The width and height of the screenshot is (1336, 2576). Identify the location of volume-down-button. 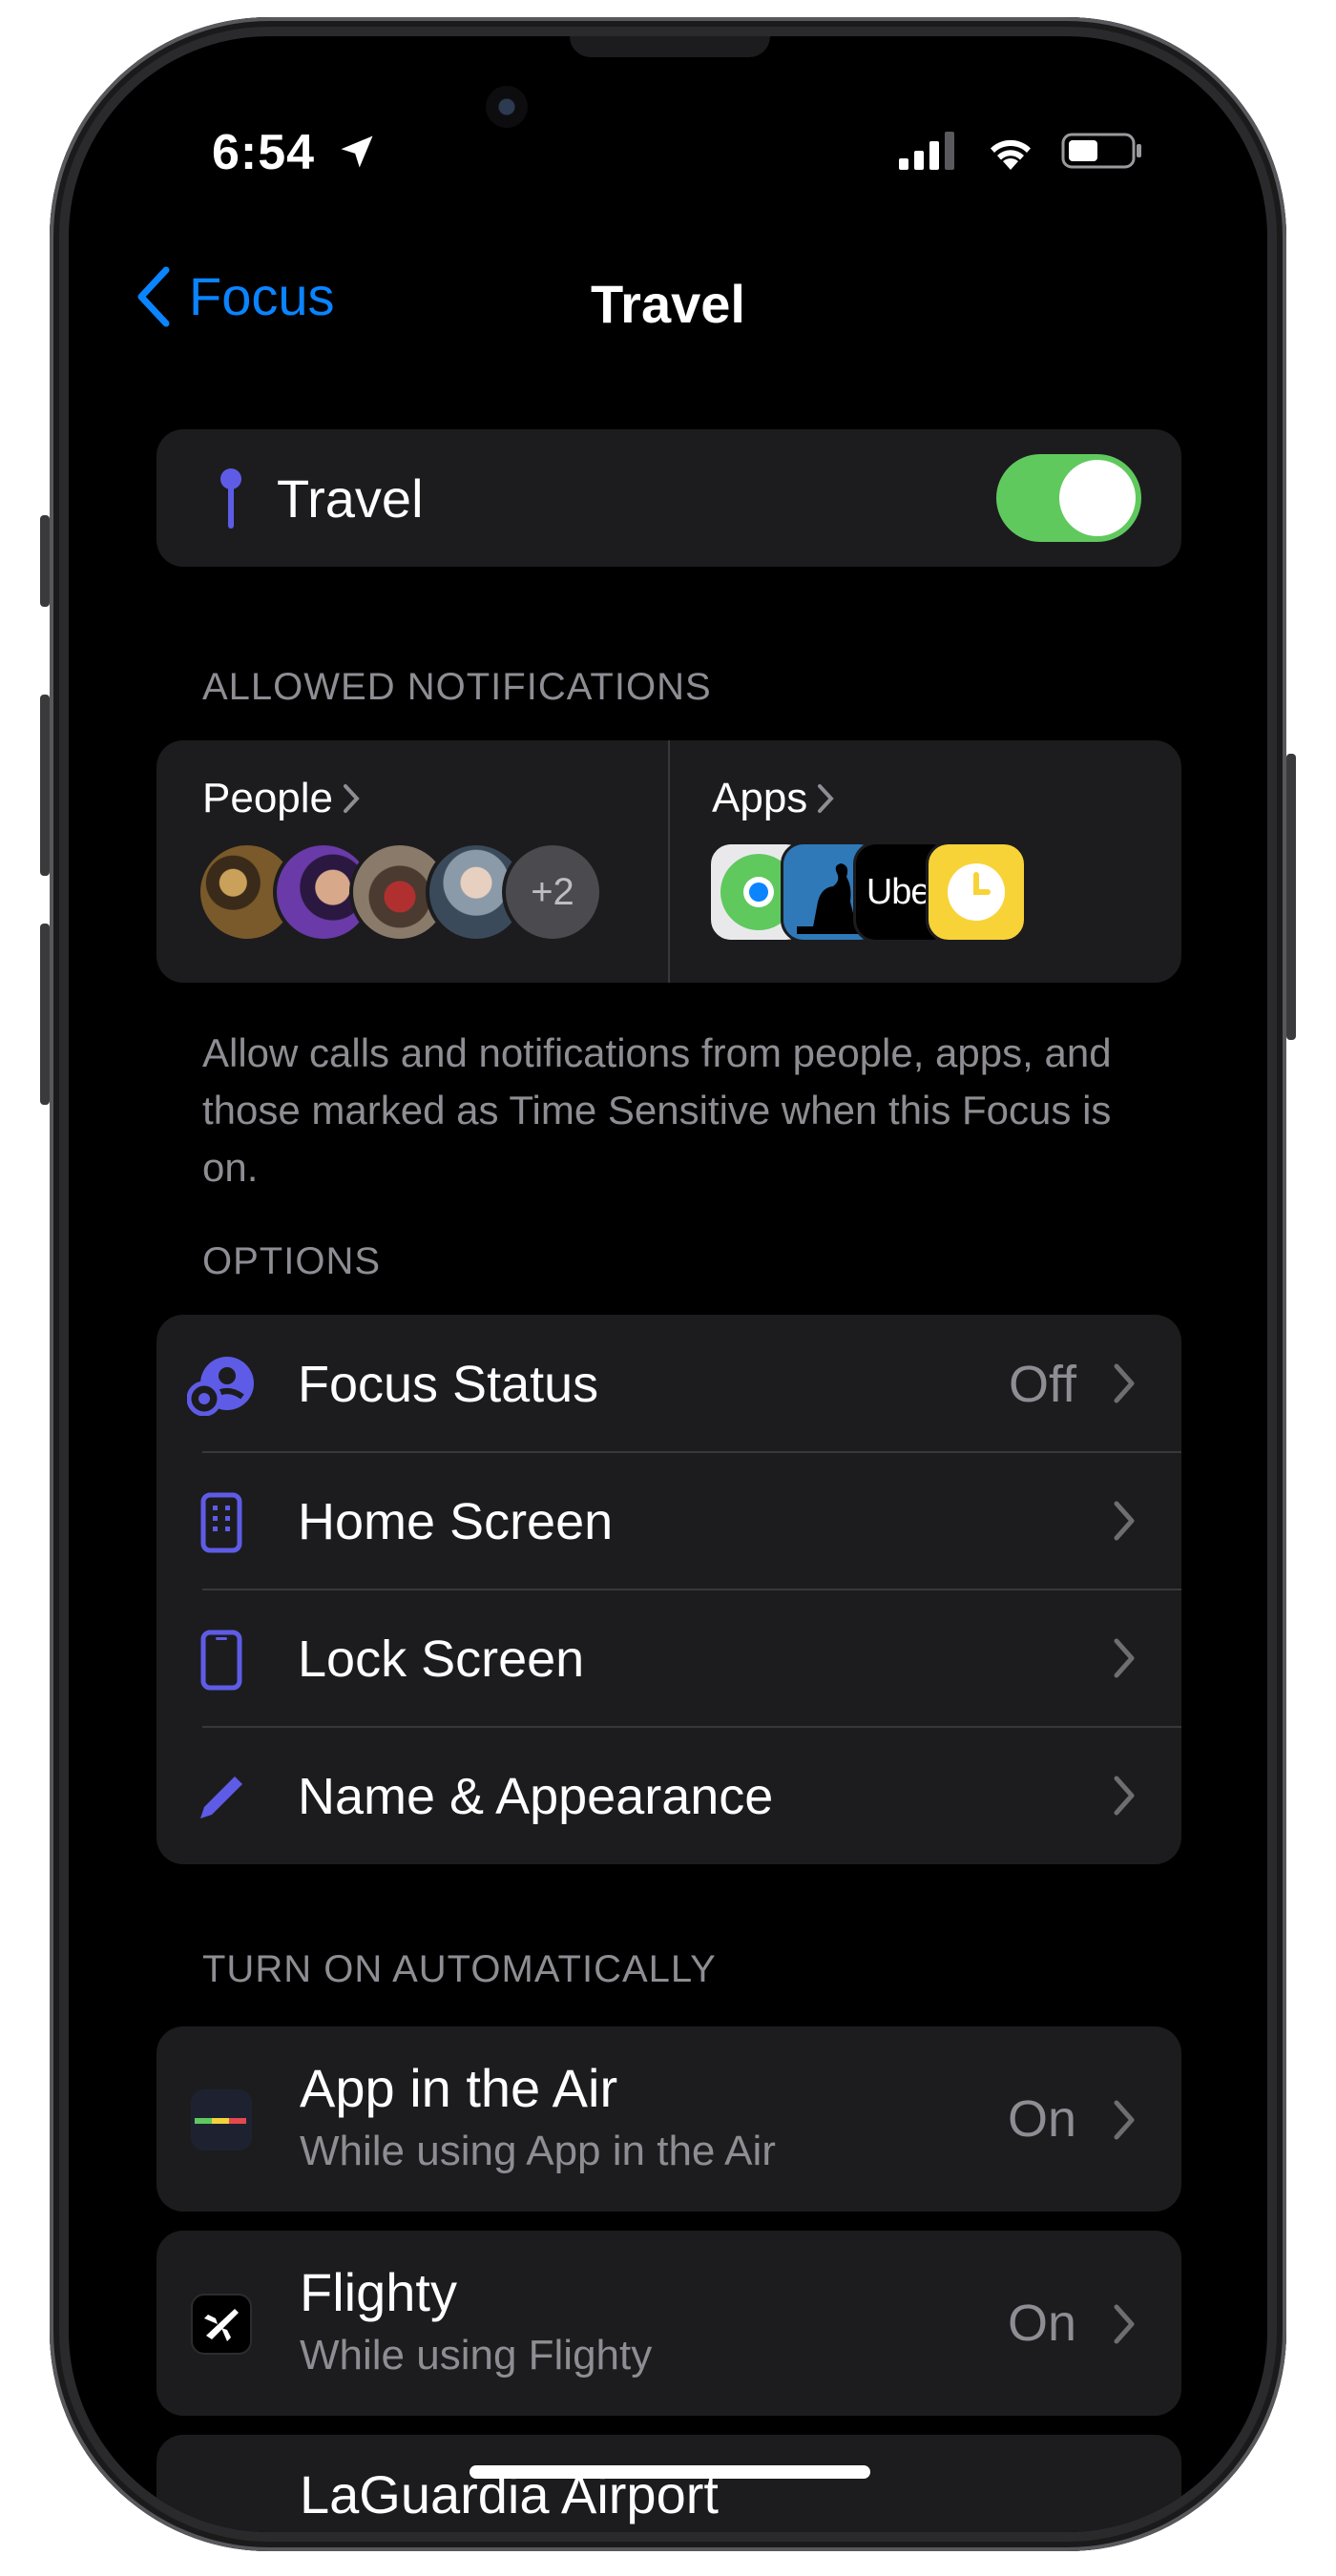
(45, 1014).